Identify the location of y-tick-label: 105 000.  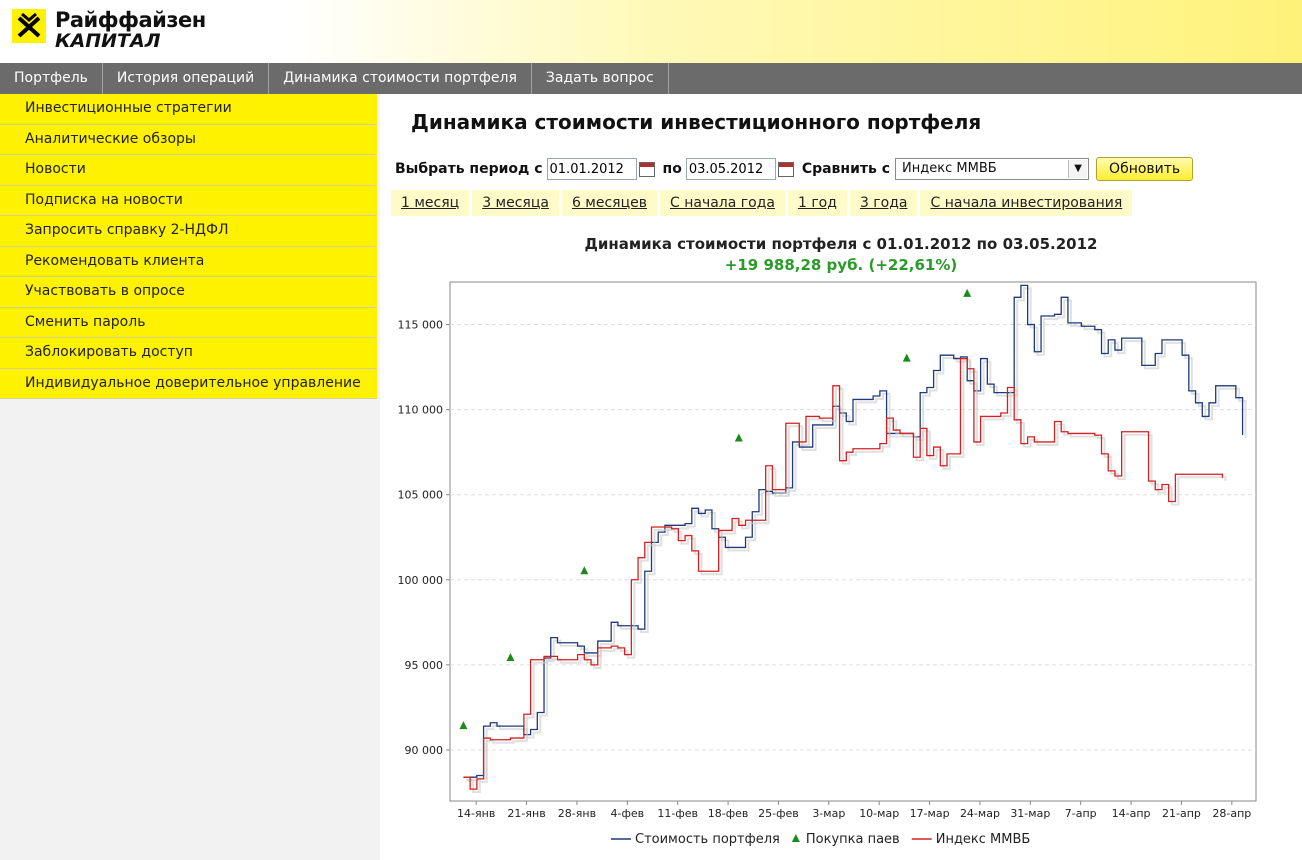
(421, 495).